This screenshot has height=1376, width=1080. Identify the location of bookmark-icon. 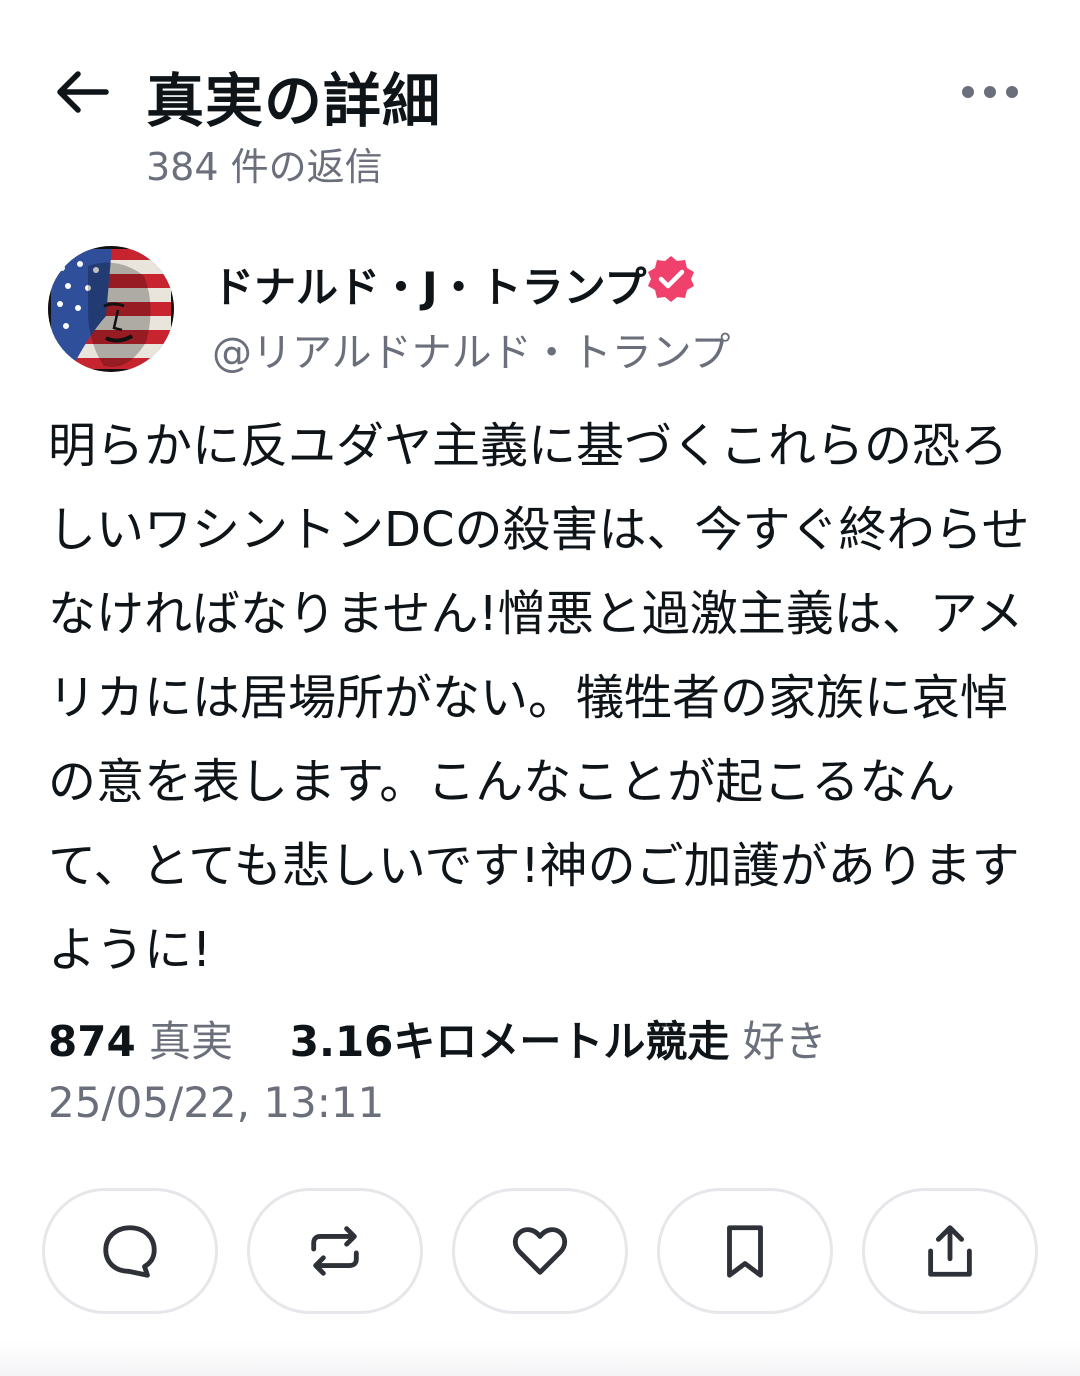
(745, 1251).